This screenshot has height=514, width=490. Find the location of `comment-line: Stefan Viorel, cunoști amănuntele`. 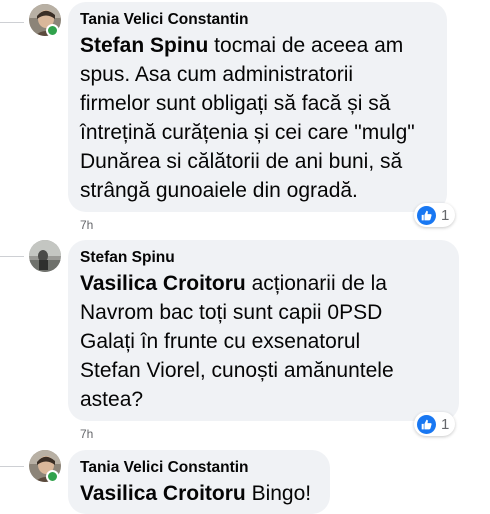

comment-line: Stefan Viorel, cunoști amănuntele is located at coordinates (237, 370).